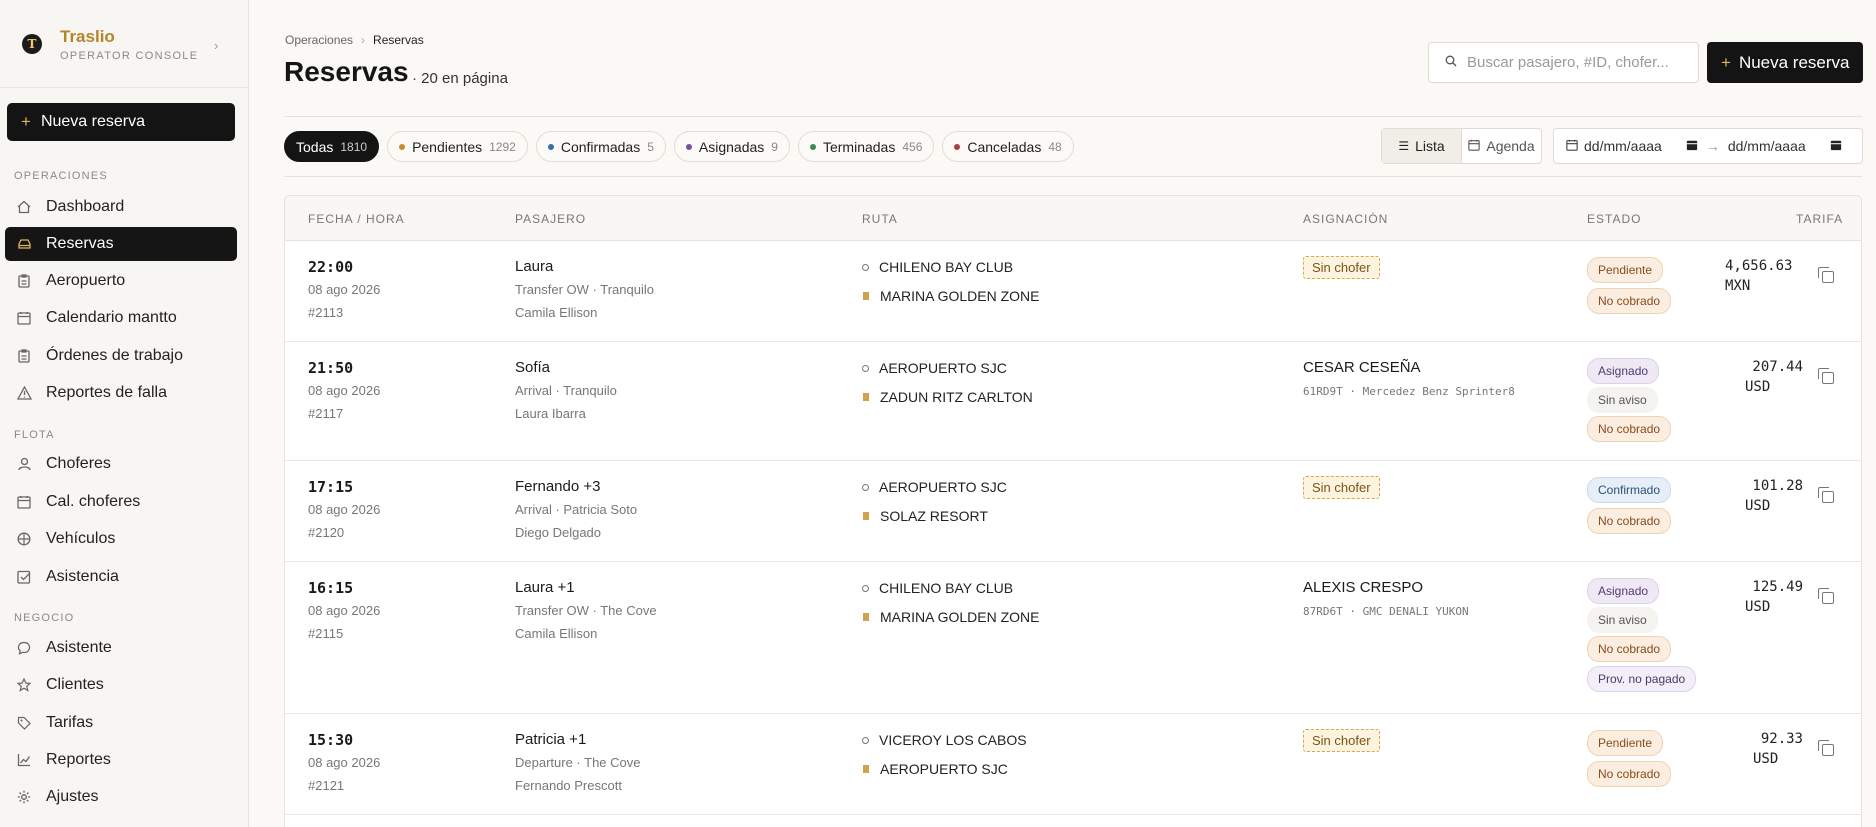  Describe the element at coordinates (457, 146) in the screenshot. I see `filter-pendientes: Pendientes 1292` at that location.